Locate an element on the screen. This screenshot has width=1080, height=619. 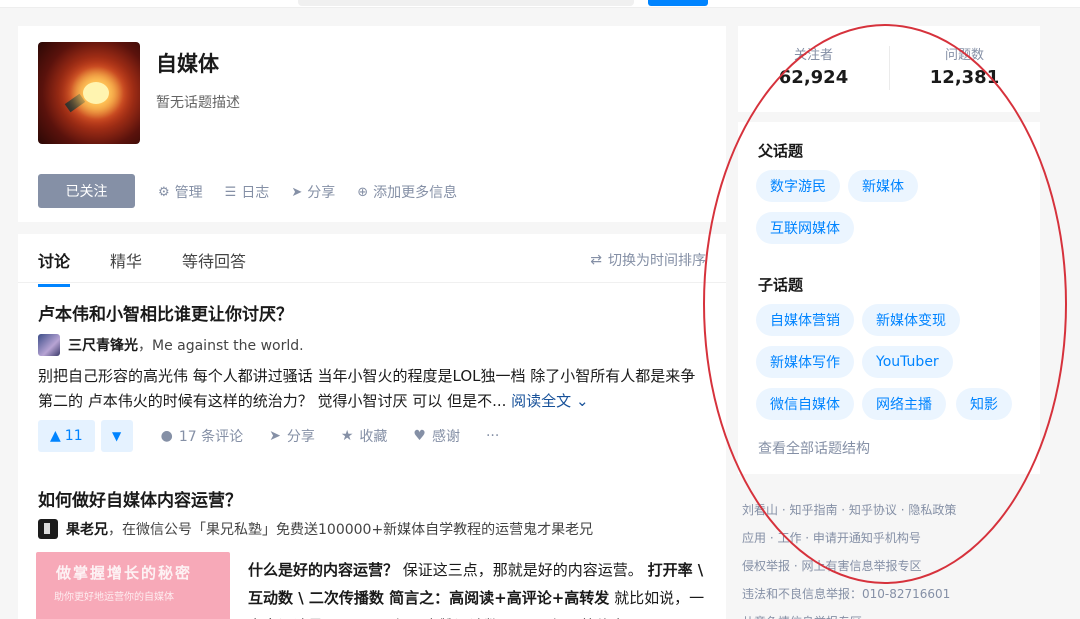
comment-icon: ● is located at coordinates (166, 436).